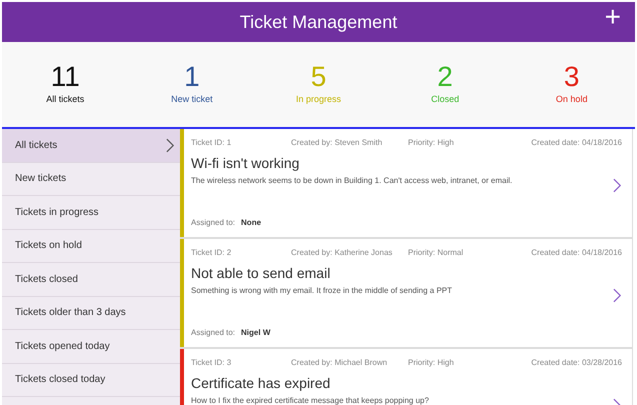  I want to click on ticket-creator: Created by: Katherine Jonas, so click(342, 253).